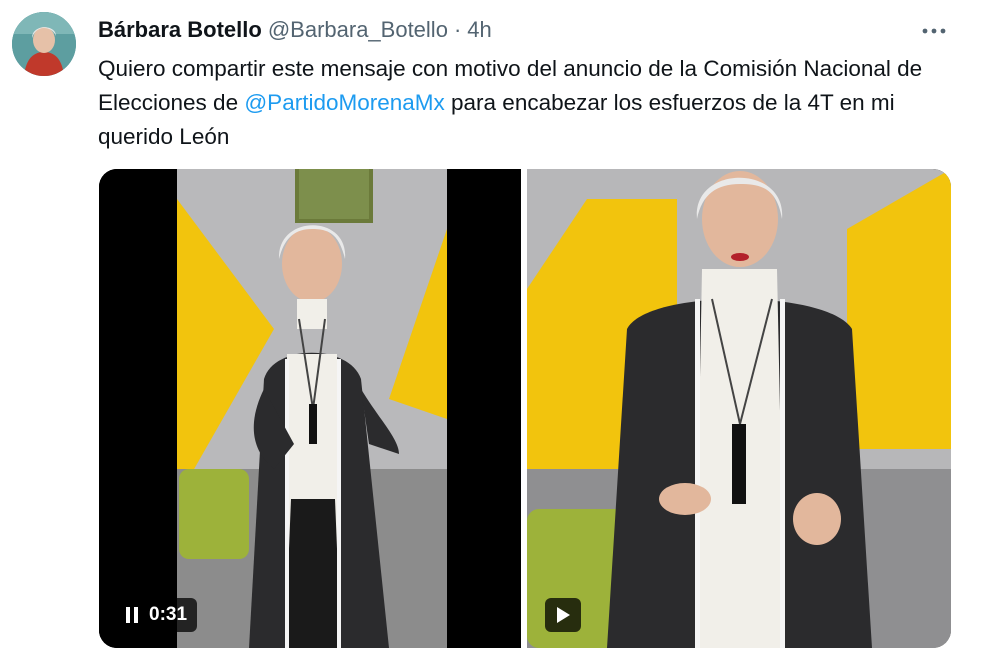 The image size is (981, 654). What do you see at coordinates (180, 30) in the screenshot?
I see `author-name: Bárbara Botello` at bounding box center [180, 30].